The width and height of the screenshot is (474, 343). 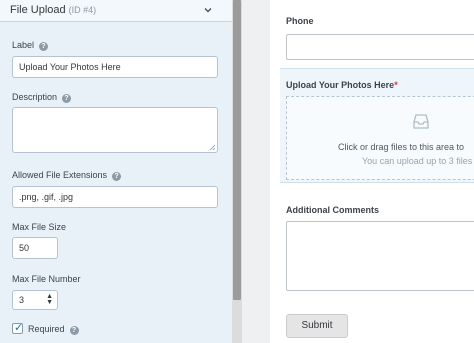 What do you see at coordinates (380, 47) in the screenshot?
I see `phone-input` at bounding box center [380, 47].